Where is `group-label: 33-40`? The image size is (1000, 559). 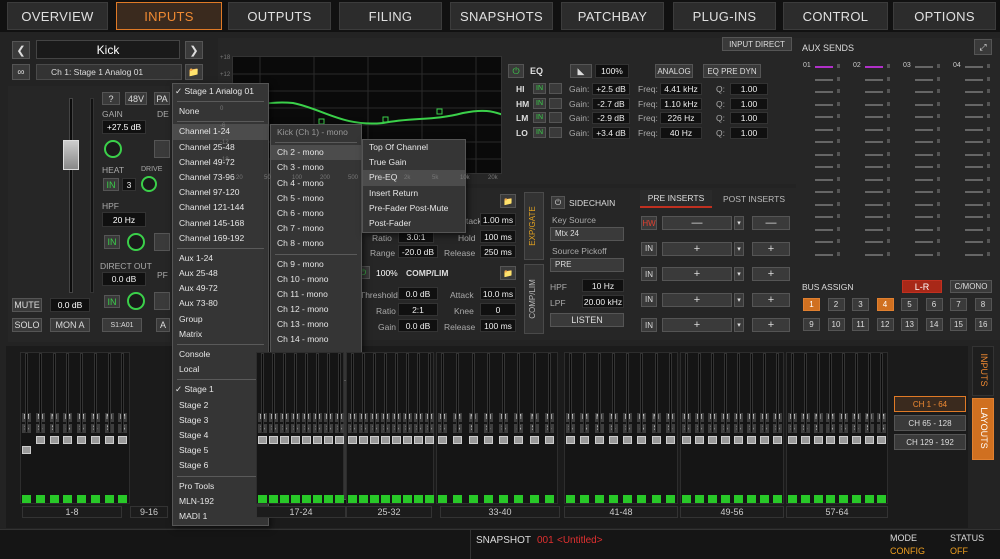 group-label: 33-40 is located at coordinates (500, 512).